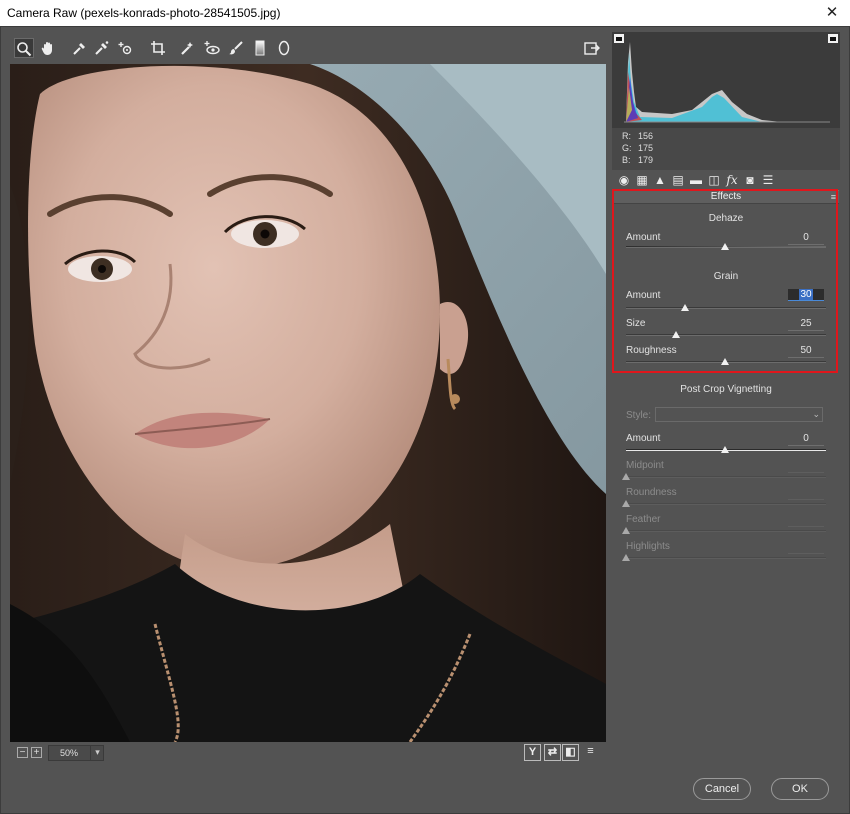 This screenshot has width=850, height=814. I want to click on vignette-amount-label: Amount, so click(643, 438).